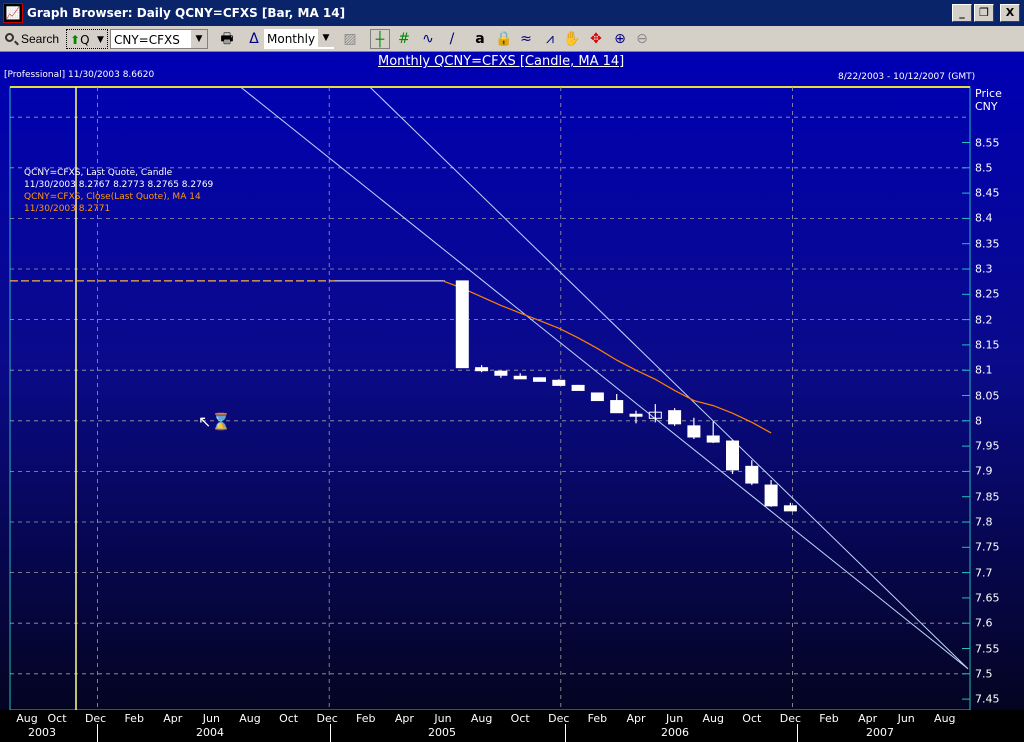  What do you see at coordinates (442, 732) in the screenshot?
I see `year-label: 2005` at bounding box center [442, 732].